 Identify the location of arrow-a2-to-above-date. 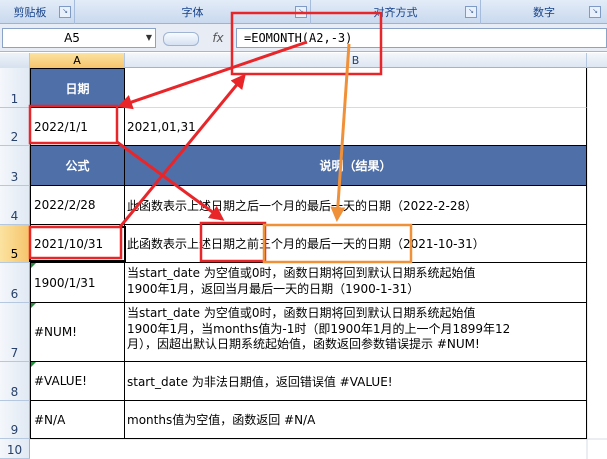
(170, 180).